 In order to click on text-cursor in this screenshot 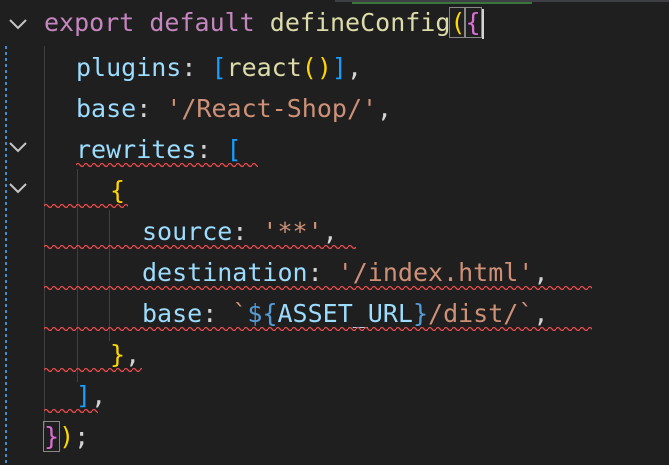, I will do `click(482, 24)`.